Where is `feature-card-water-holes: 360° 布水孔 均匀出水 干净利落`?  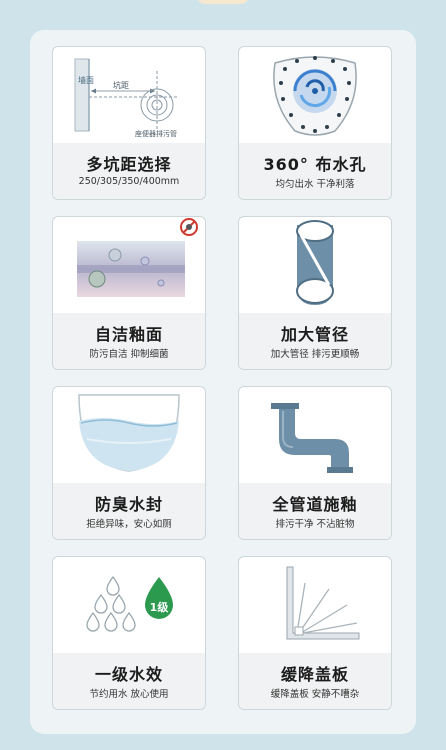
feature-card-water-holes: 360° 布水孔 均匀出水 干净利落 is located at coordinates (315, 123).